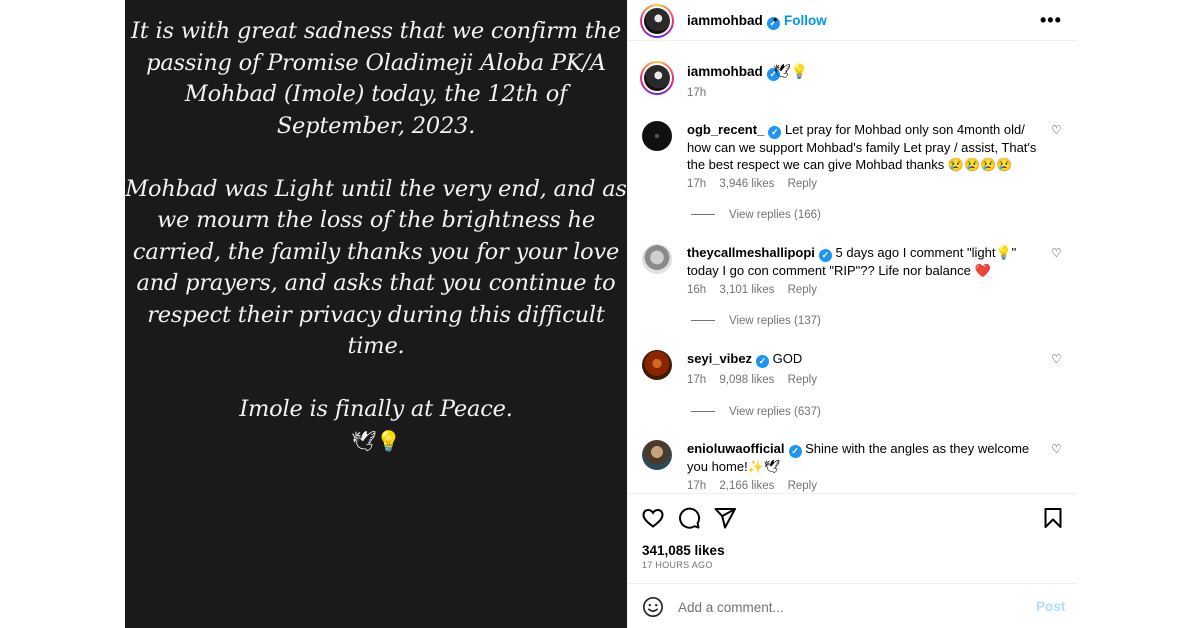 The image size is (1200, 628). I want to click on caption-avatar, so click(657, 78).